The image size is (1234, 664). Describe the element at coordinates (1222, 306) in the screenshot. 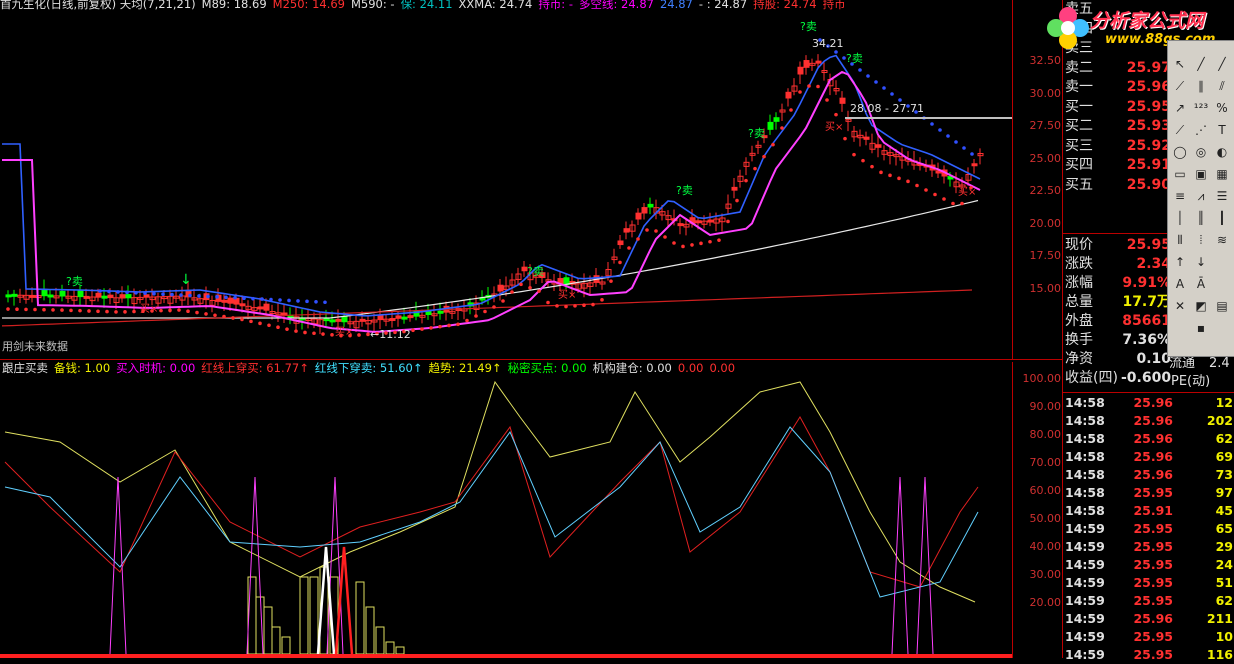

I see `list-icon: ▤` at that location.